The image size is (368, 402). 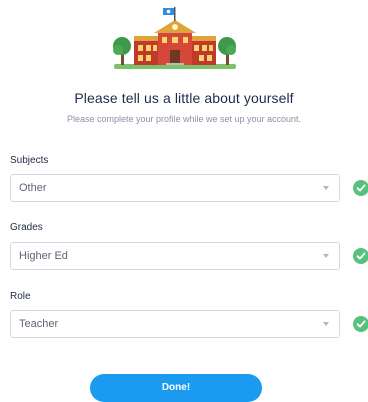 What do you see at coordinates (176, 388) in the screenshot?
I see `done-button: Done!` at bounding box center [176, 388].